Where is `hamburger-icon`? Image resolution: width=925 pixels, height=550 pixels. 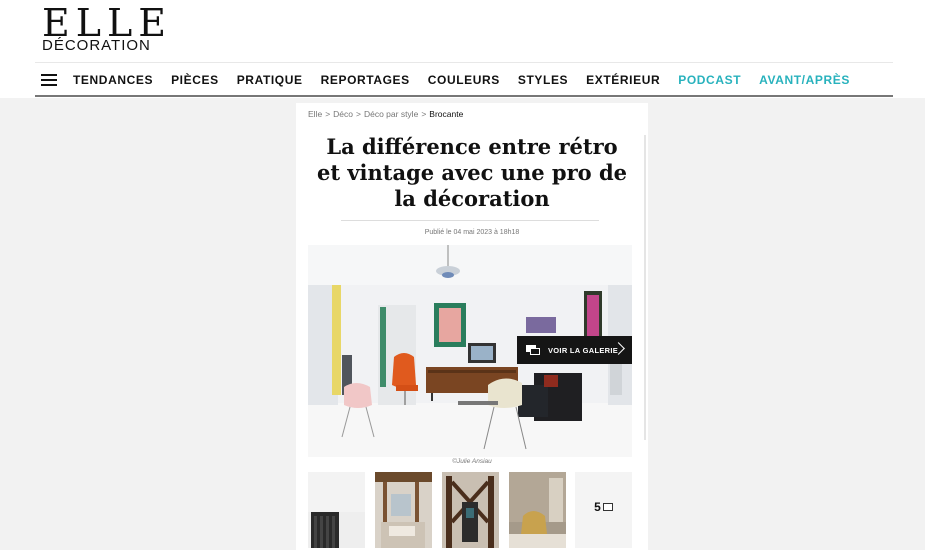
hamburger-icon is located at coordinates (49, 80).